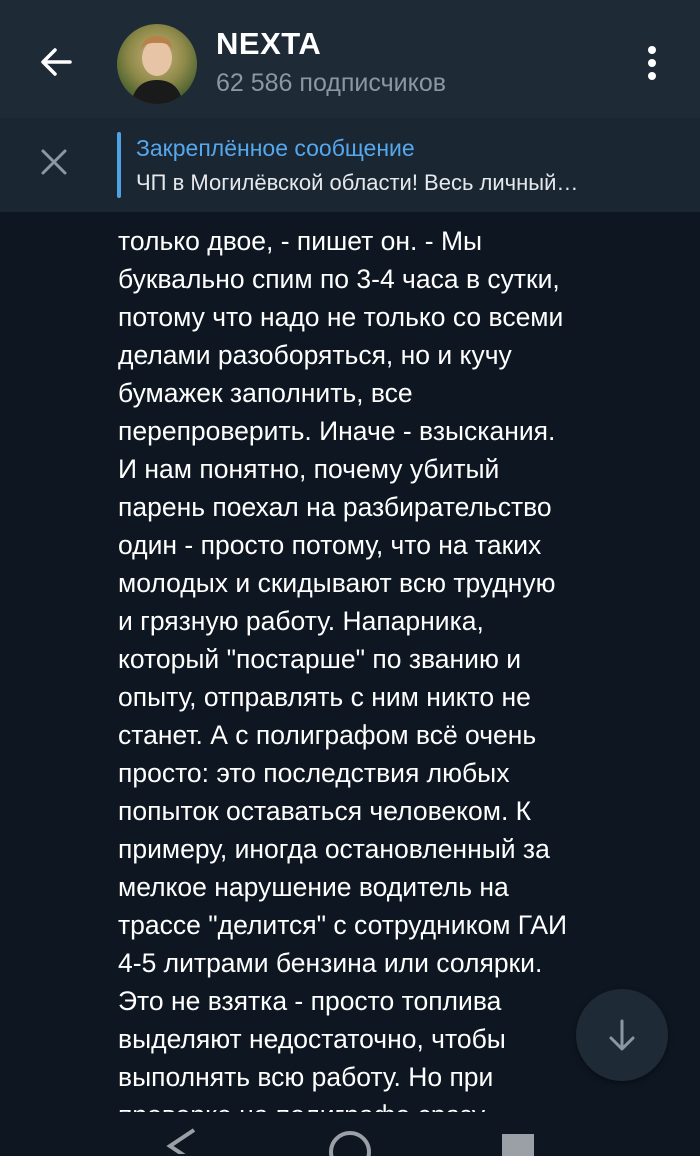 The image size is (700, 1156). I want to click on message-line: потому что надо не только со всеми, so click(341, 317).